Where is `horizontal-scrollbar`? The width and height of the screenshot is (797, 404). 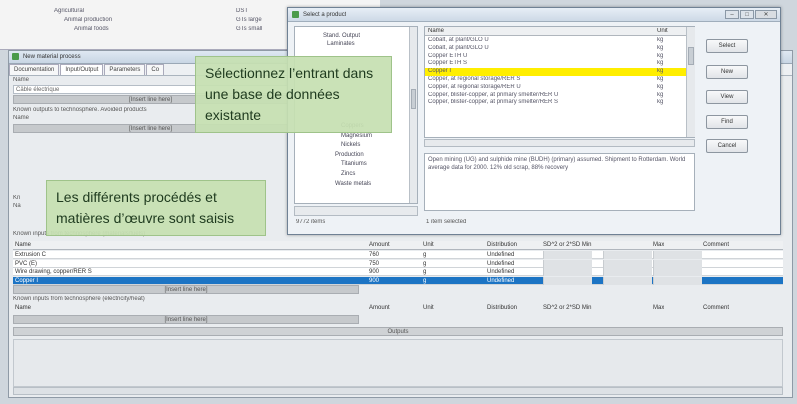 horizontal-scrollbar is located at coordinates (398, 391).